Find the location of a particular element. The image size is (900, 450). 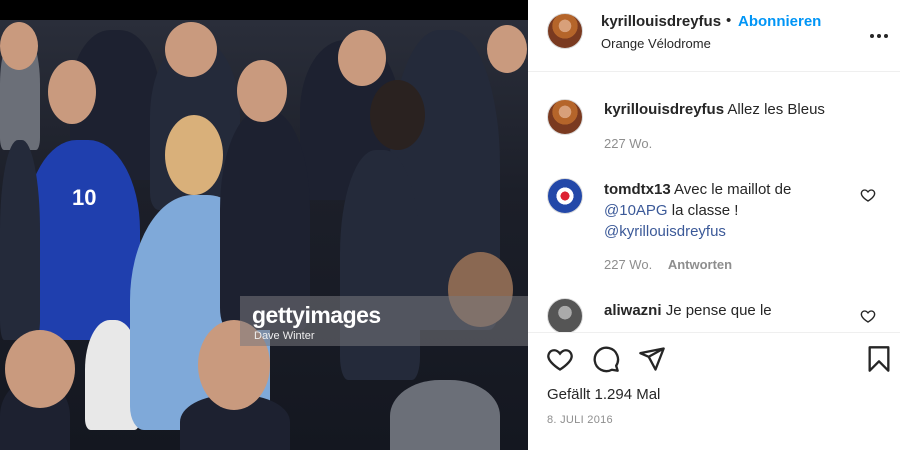

blonde-head is located at coordinates (194, 155).